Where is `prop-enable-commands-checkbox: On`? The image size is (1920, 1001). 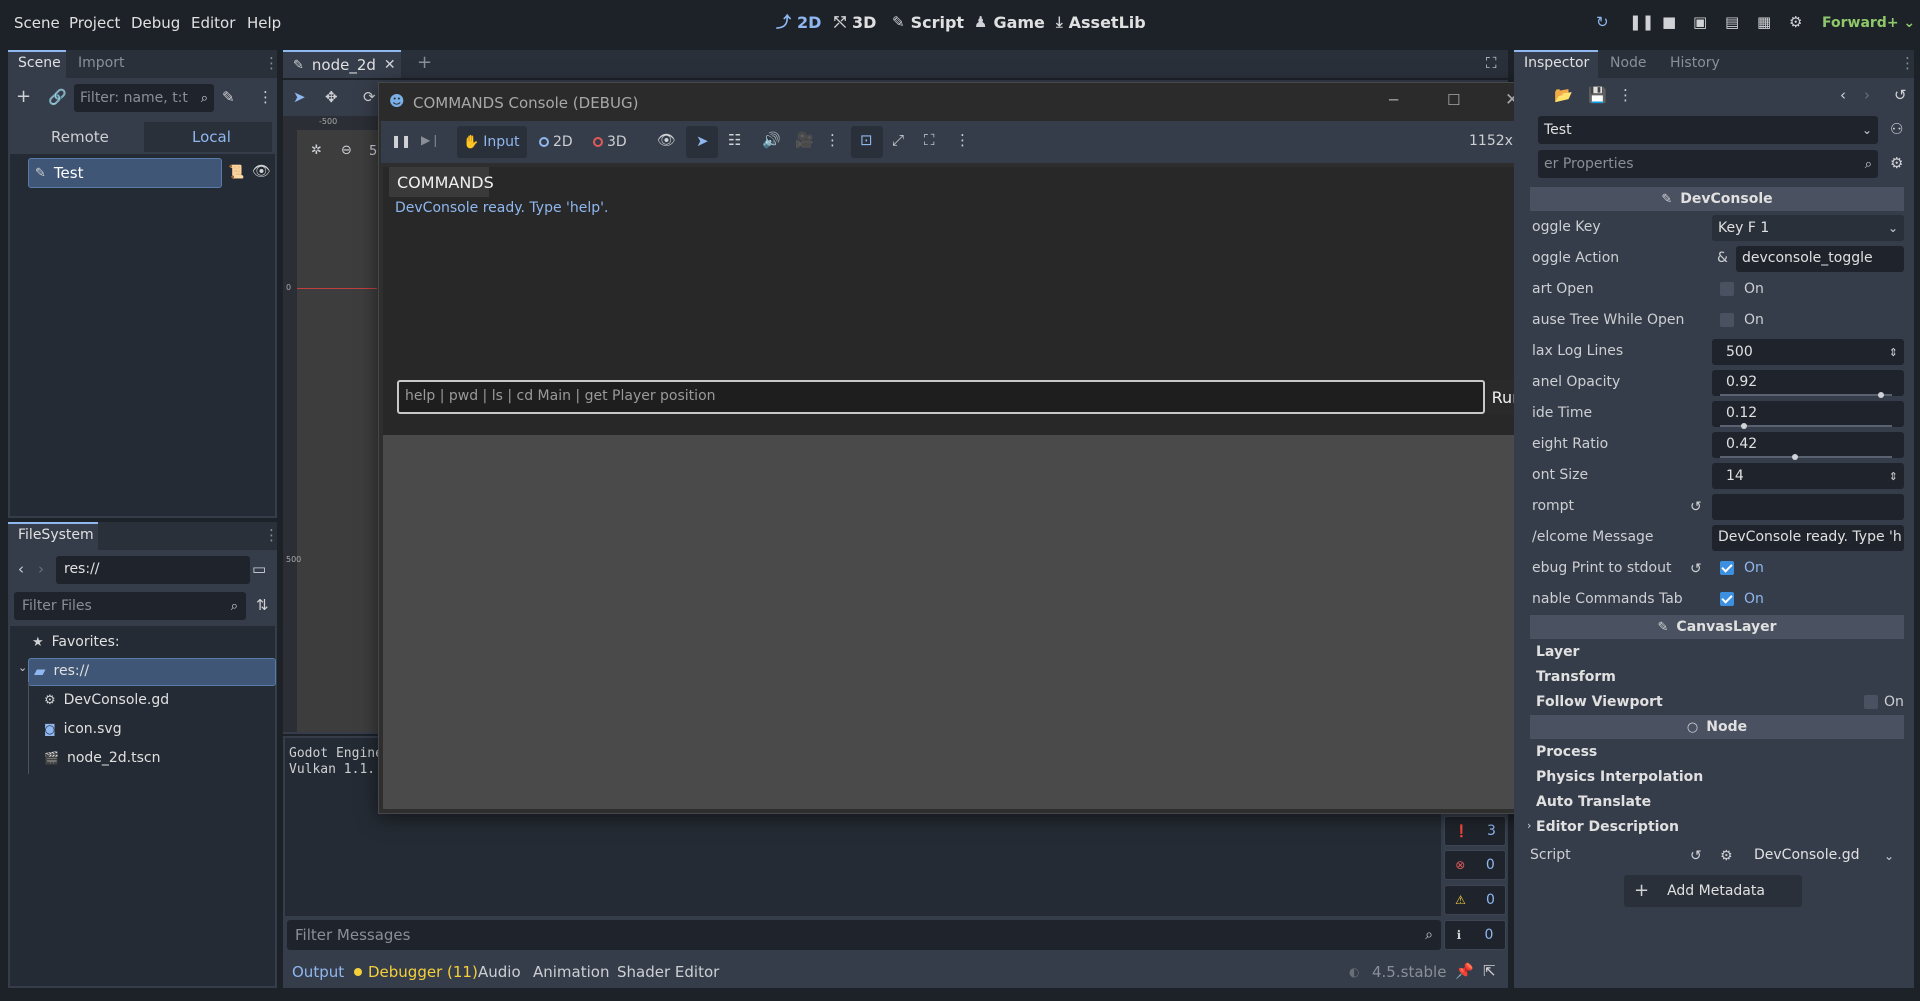
prop-enable-commands-checkbox: On is located at coordinates (1742, 599).